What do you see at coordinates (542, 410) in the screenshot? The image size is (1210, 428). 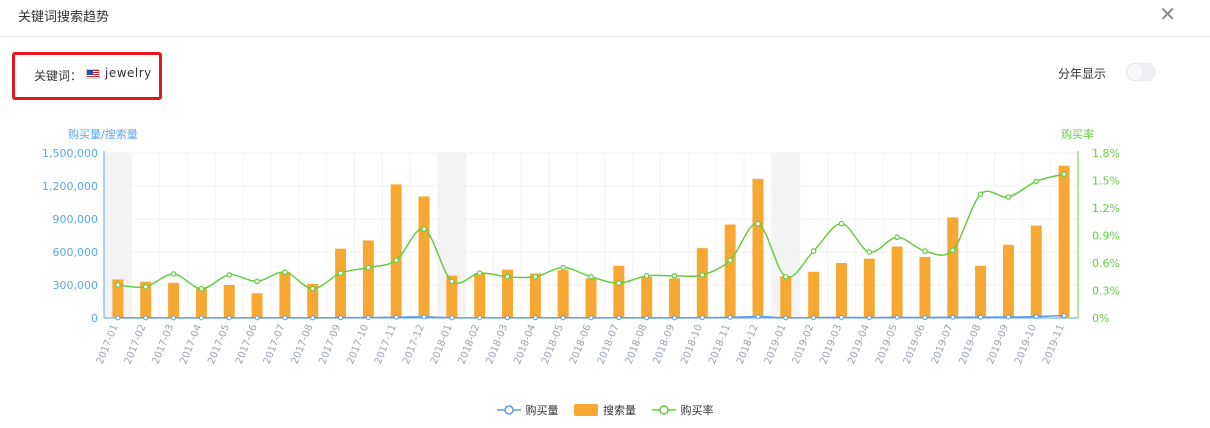 I see `legend-label: 购买量` at bounding box center [542, 410].